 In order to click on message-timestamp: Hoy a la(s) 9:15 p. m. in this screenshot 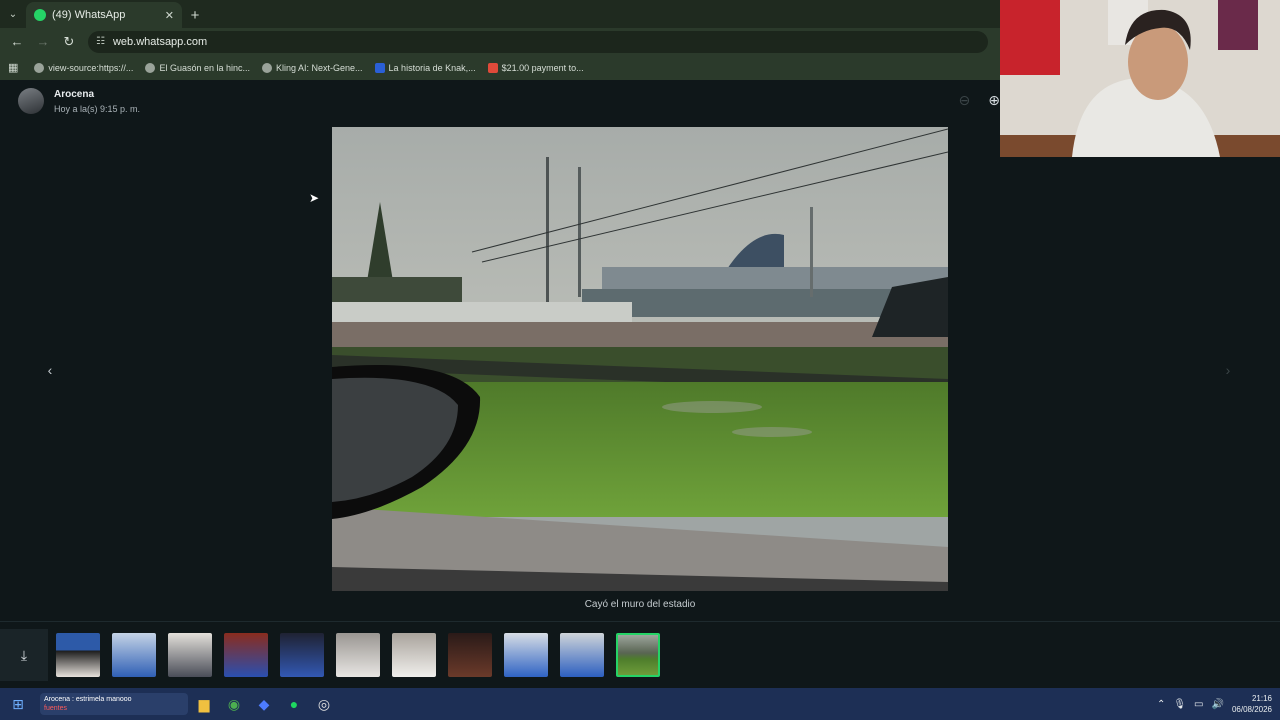, I will do `click(97, 108)`.